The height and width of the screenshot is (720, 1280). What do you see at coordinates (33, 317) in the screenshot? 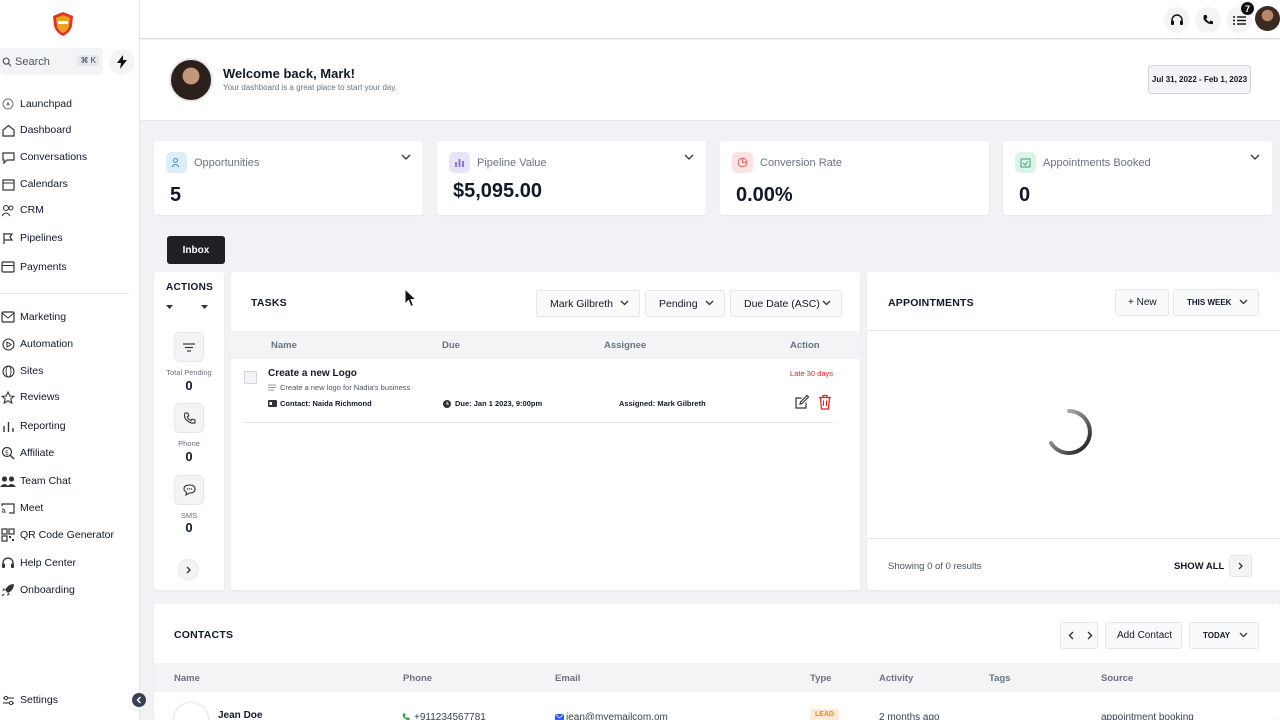
I see `sidebar-item-marketing: Marketing` at bounding box center [33, 317].